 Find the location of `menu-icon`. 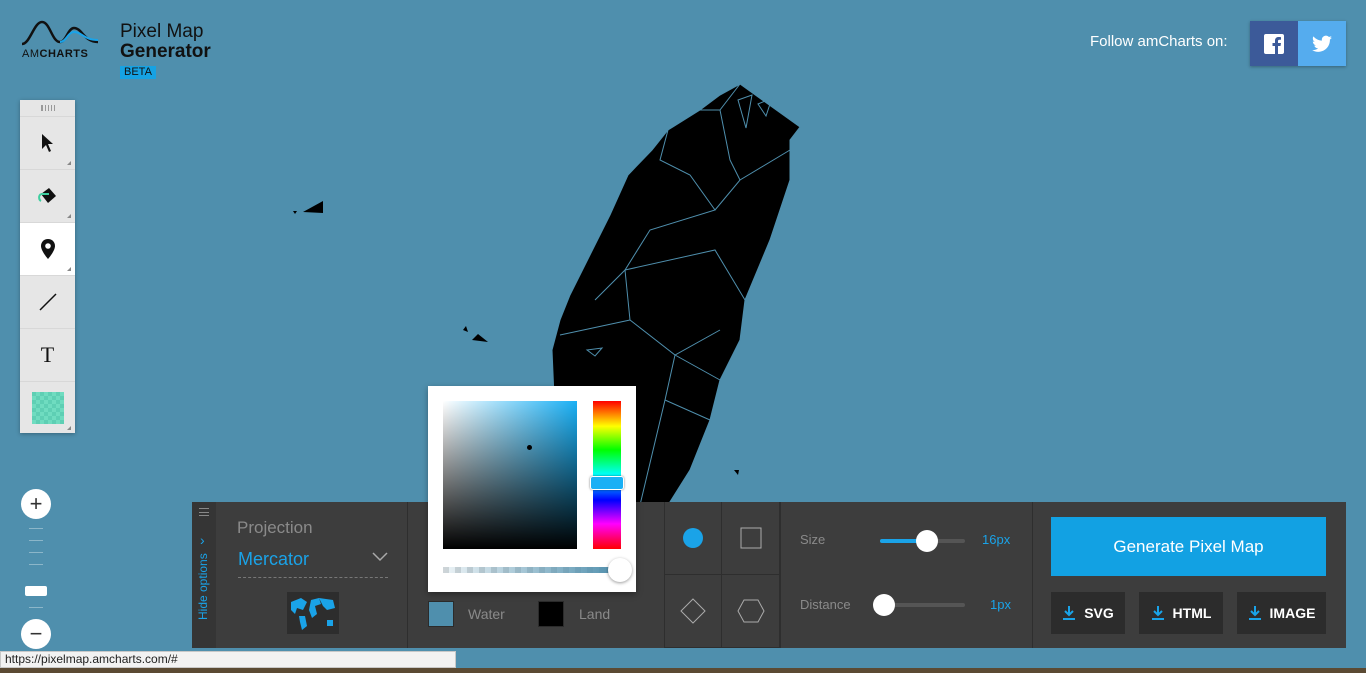

menu-icon is located at coordinates (204, 512).